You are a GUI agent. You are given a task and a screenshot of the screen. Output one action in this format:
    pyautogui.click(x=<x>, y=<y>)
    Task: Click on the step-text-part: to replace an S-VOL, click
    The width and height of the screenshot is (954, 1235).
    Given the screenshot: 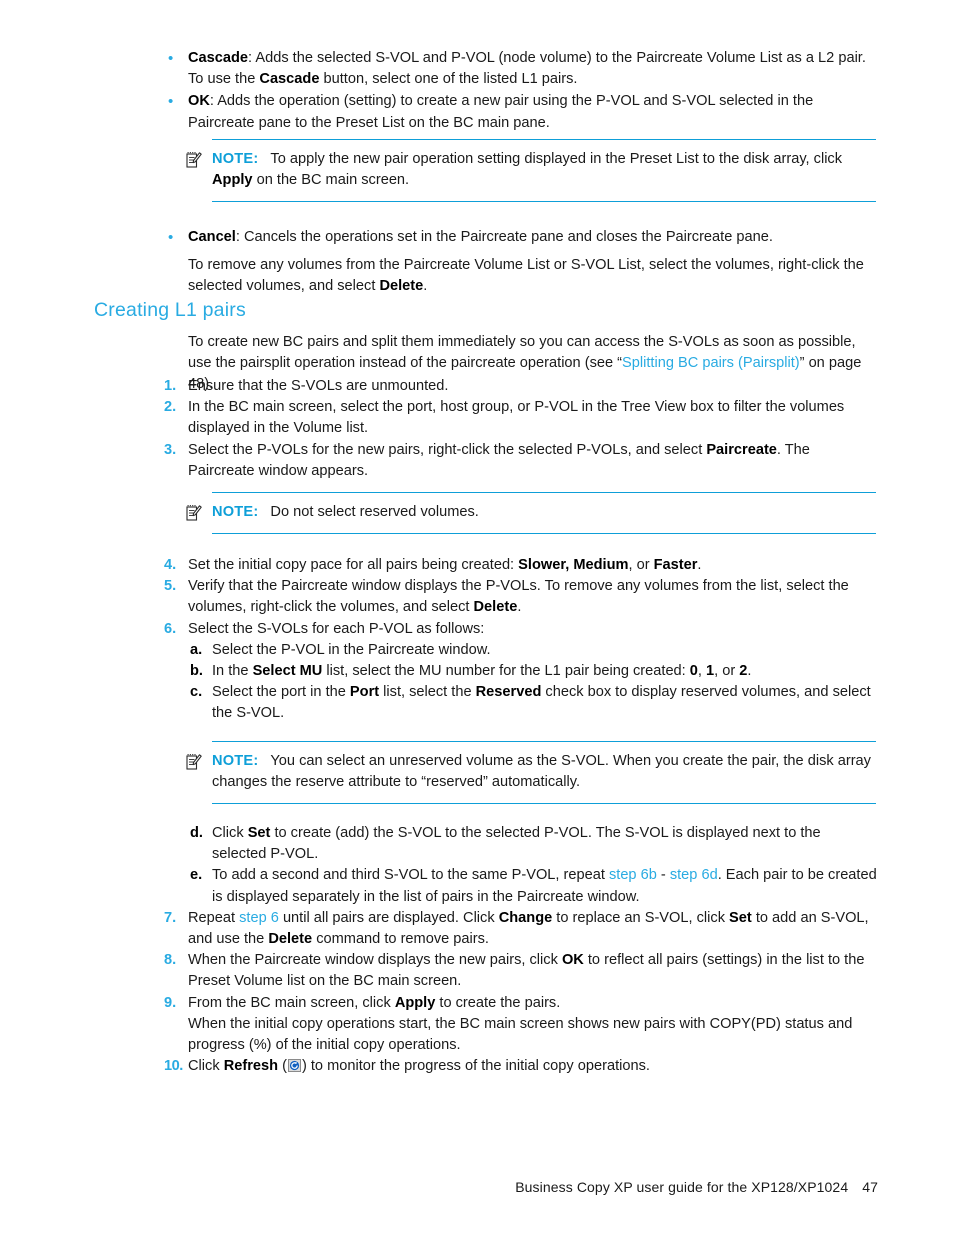 What is the action you would take?
    pyautogui.click(x=641, y=917)
    